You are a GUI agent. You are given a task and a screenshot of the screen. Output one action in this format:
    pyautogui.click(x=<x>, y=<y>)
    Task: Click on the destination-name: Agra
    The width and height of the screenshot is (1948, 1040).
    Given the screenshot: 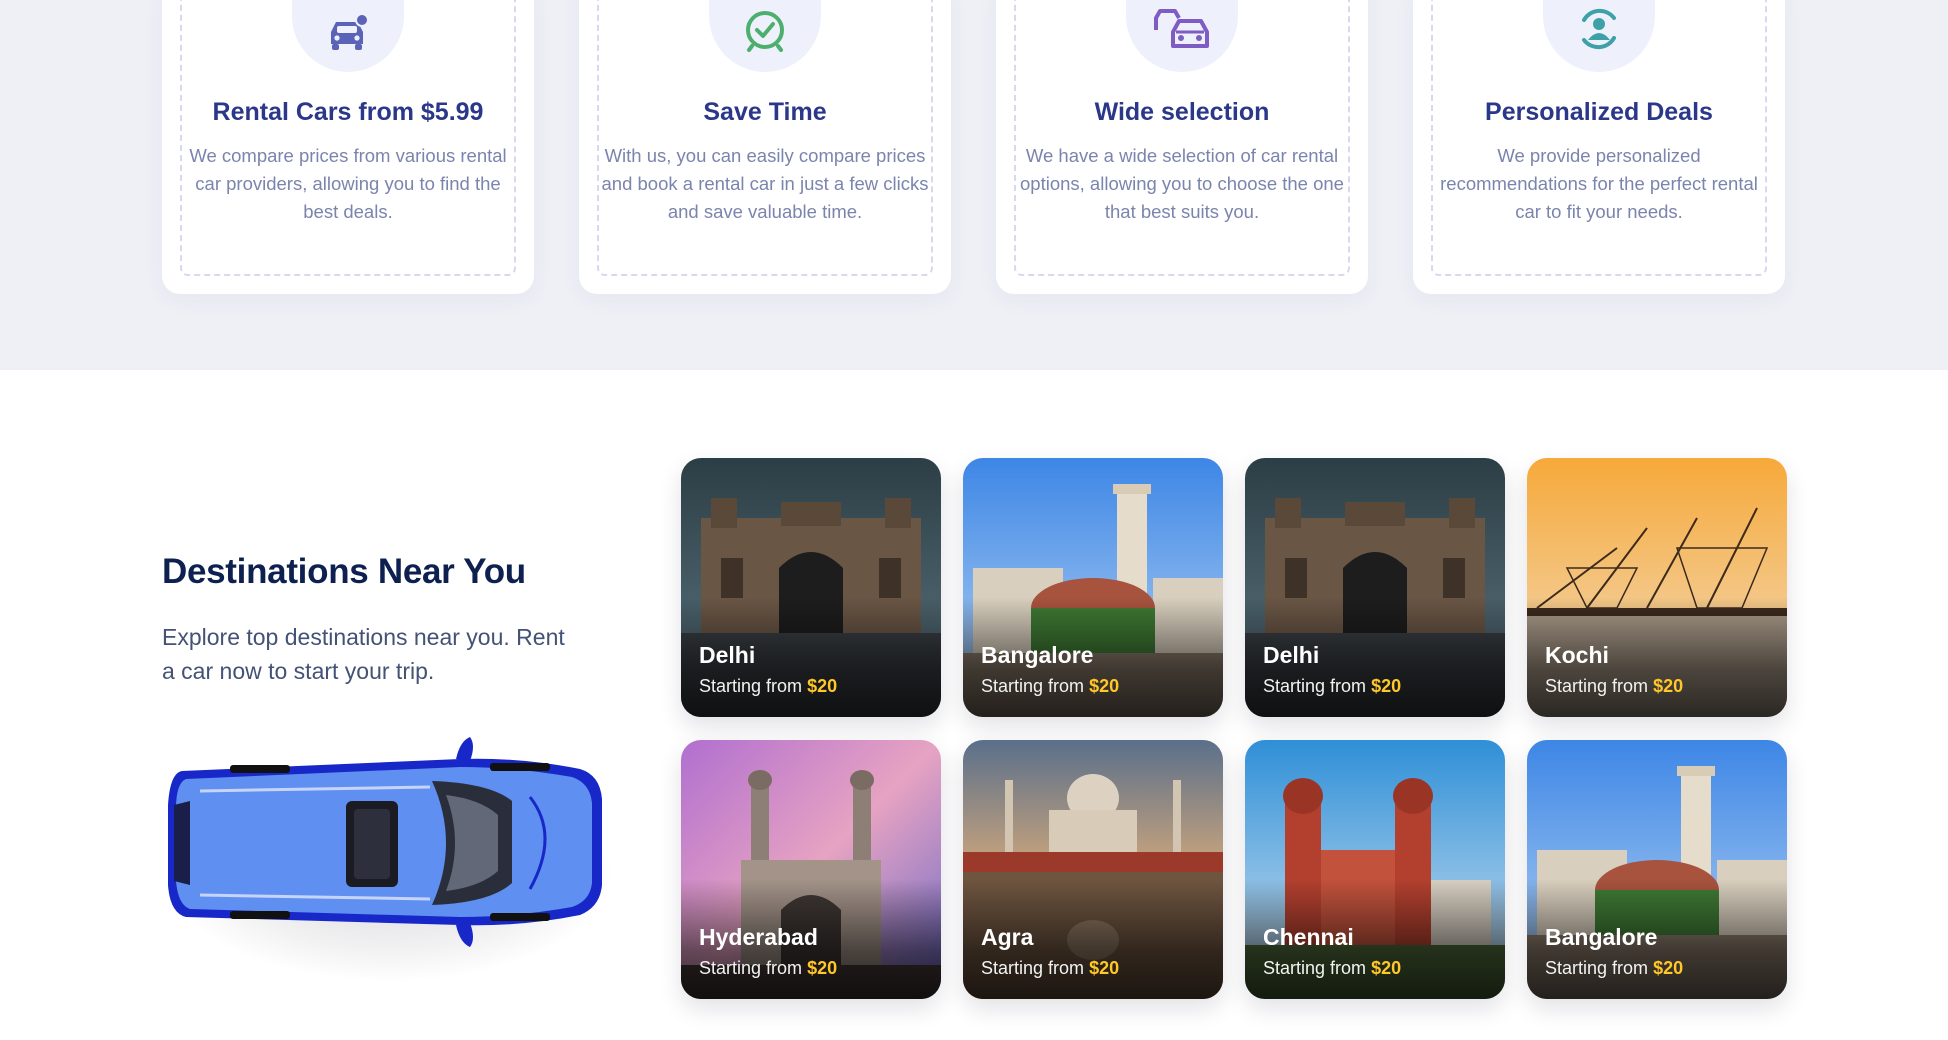 What is the action you would take?
    pyautogui.click(x=1007, y=937)
    